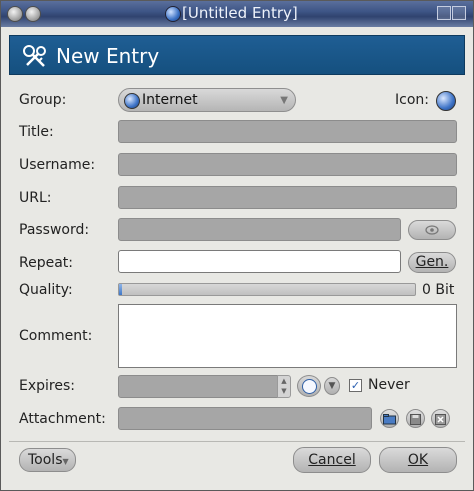 Image resolution: width=474 pixels, height=491 pixels. I want to click on never-expires-checkbox: ✓, so click(355, 385).